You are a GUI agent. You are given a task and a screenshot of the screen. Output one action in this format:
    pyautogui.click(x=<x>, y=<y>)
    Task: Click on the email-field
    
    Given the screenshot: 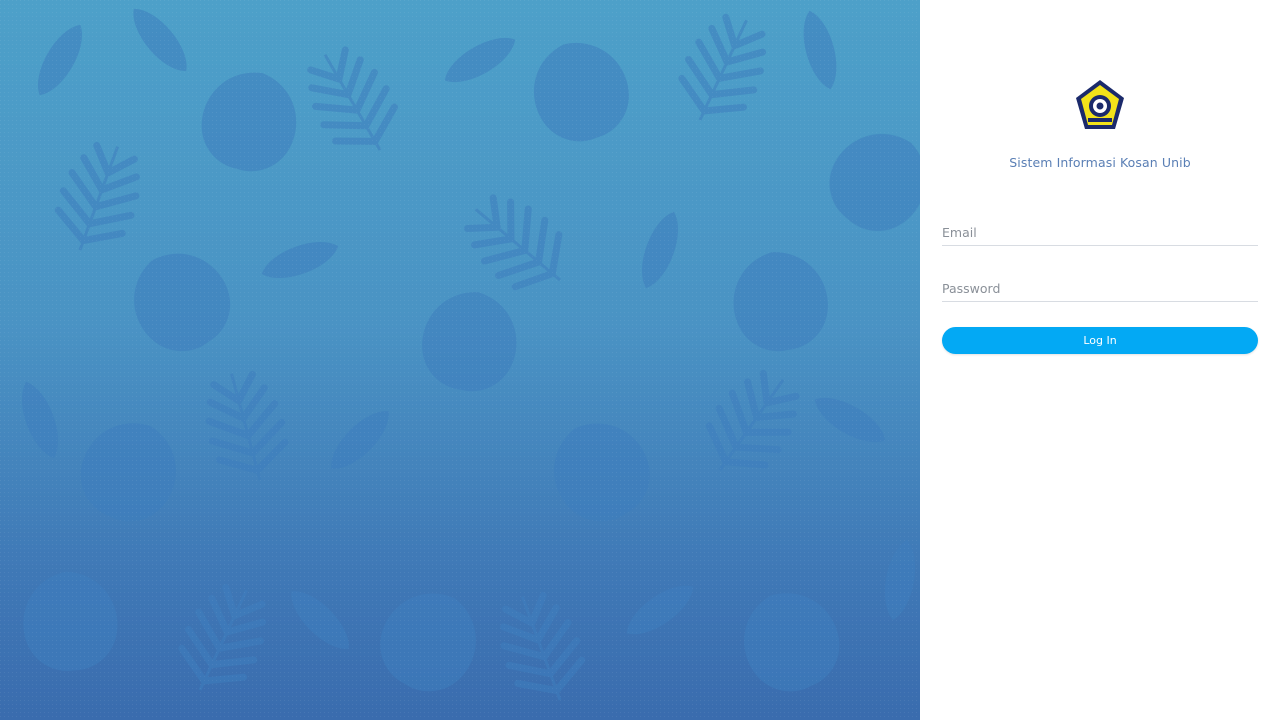 What is the action you would take?
    pyautogui.click(x=1100, y=232)
    